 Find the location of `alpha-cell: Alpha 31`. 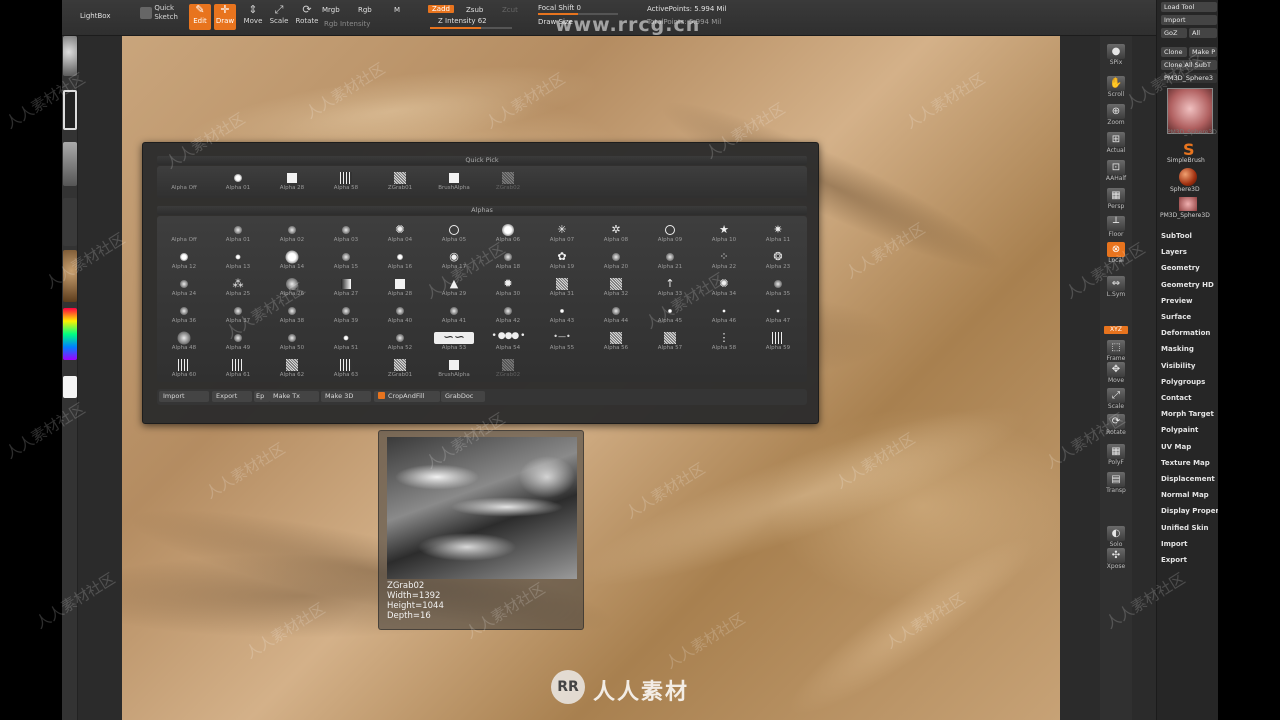

alpha-cell: Alpha 31 is located at coordinates (562, 287).